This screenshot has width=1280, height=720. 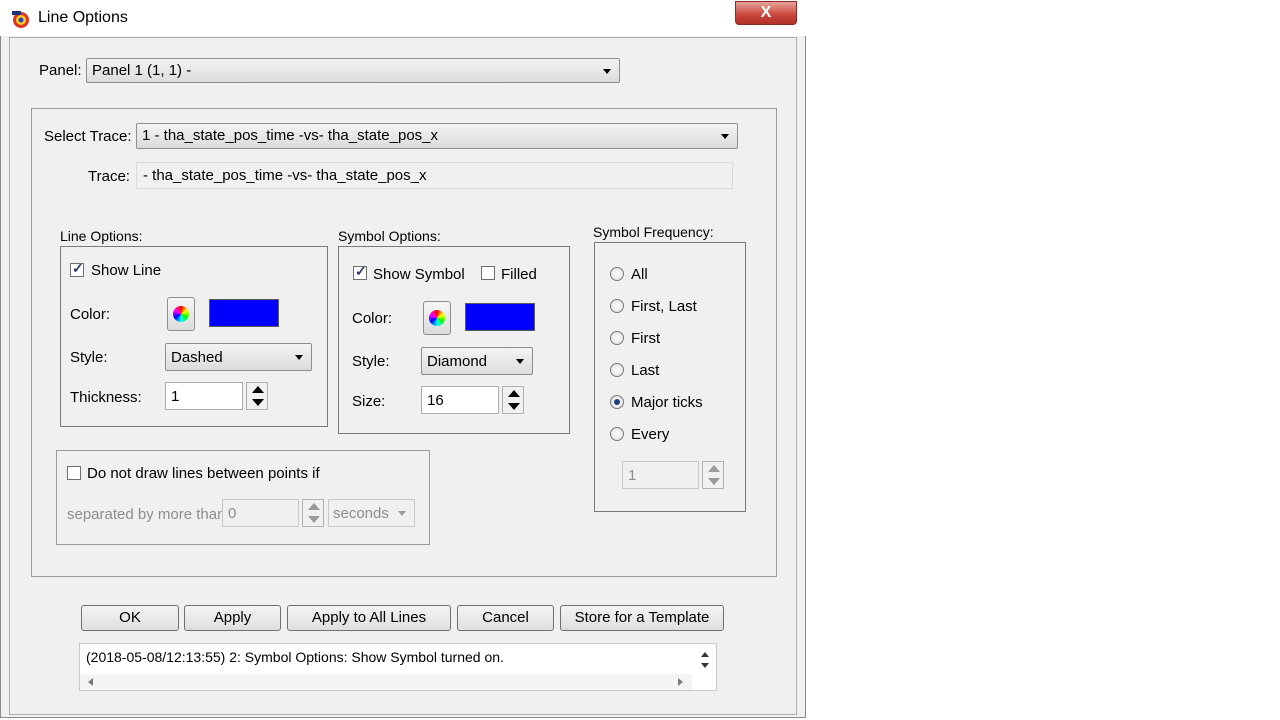 I want to click on freq-radio-first-last, so click(x=617, y=306).